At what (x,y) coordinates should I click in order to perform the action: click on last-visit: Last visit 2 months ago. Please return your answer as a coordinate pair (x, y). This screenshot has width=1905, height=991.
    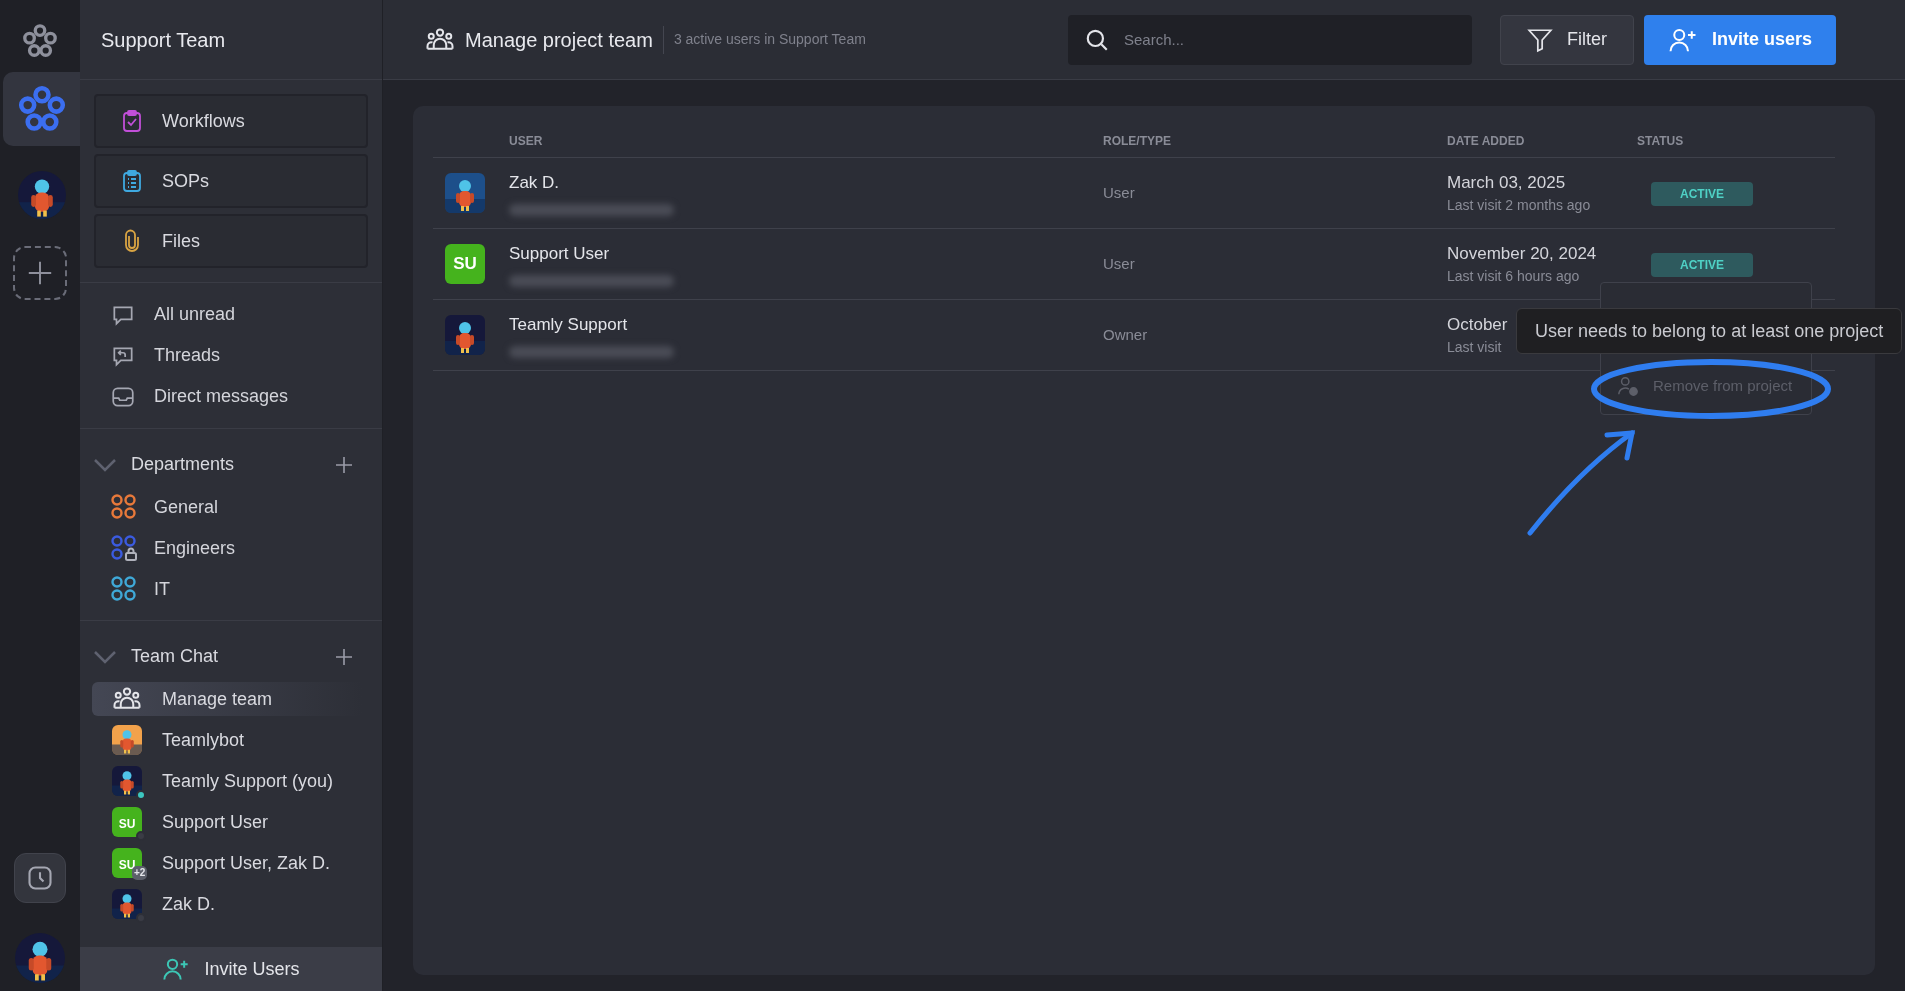
    Looking at the image, I should click on (1519, 206).